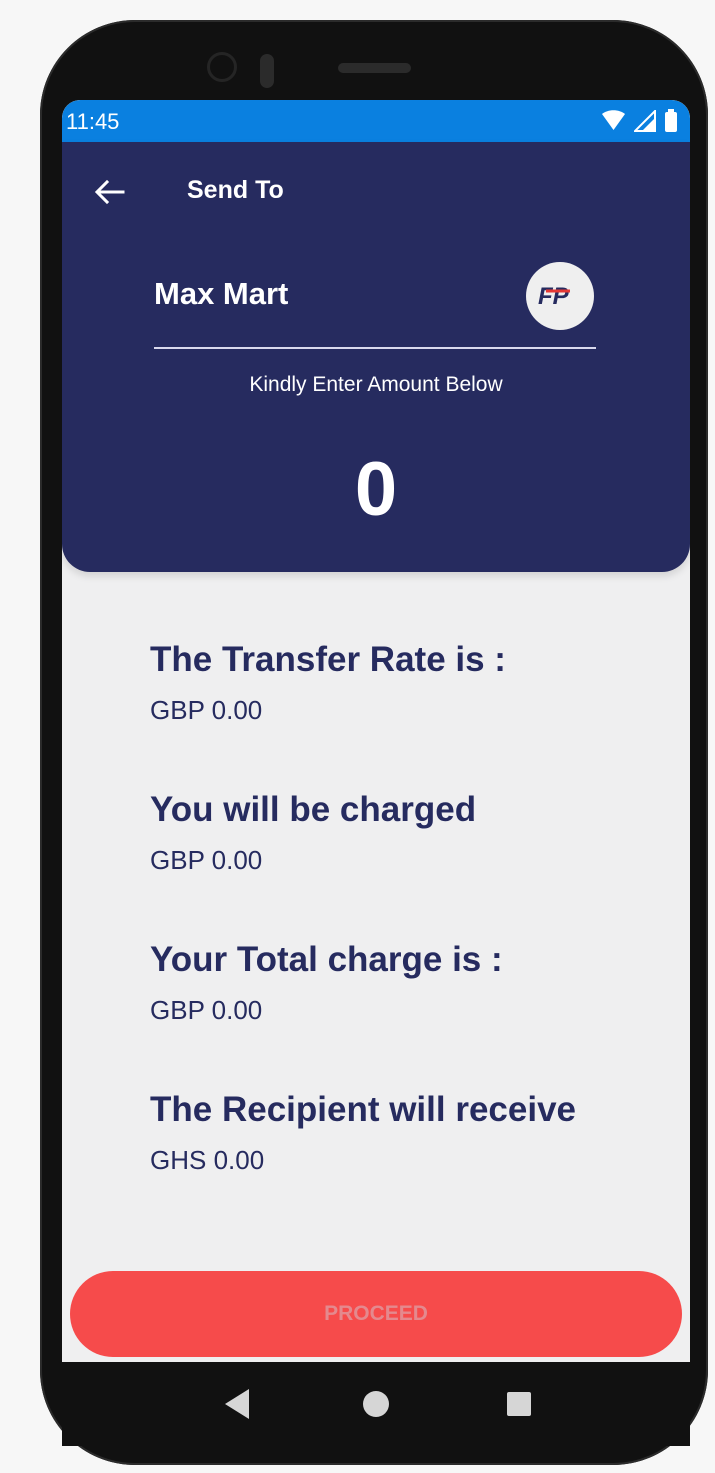  What do you see at coordinates (671, 120) in the screenshot?
I see `battery-icon` at bounding box center [671, 120].